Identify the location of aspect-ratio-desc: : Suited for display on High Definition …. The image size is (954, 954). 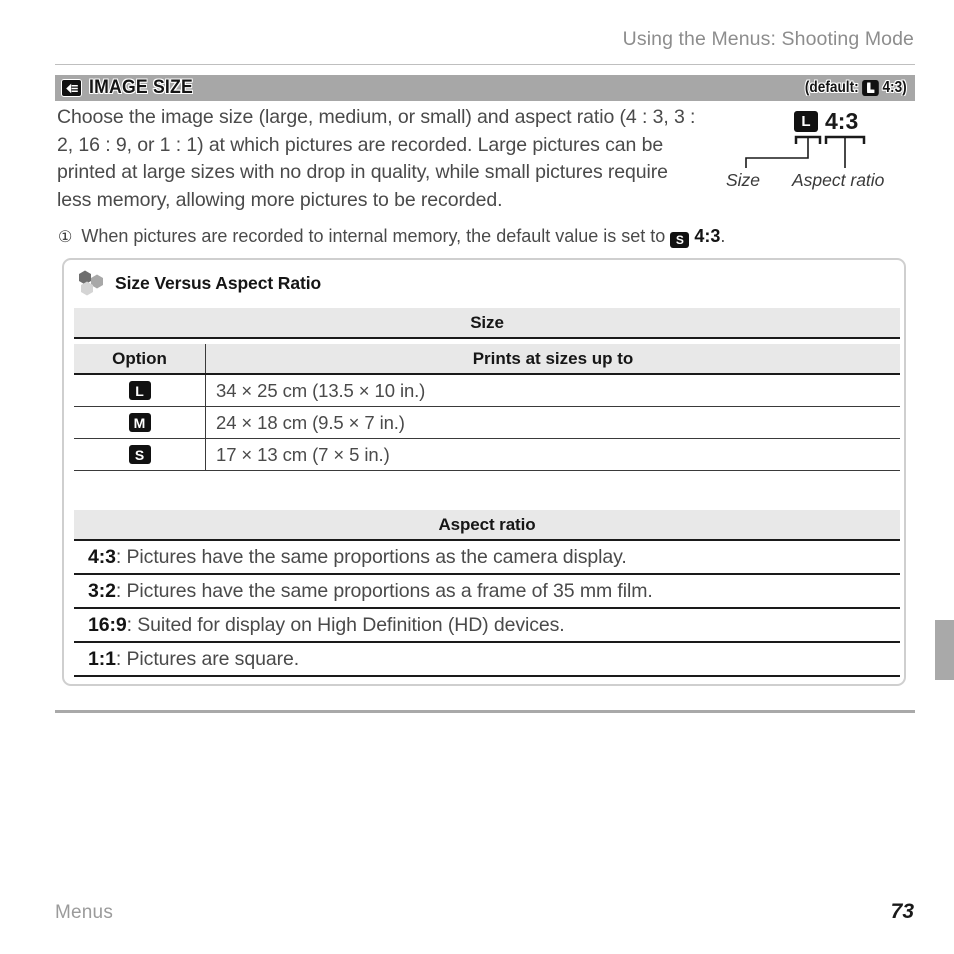
(345, 624).